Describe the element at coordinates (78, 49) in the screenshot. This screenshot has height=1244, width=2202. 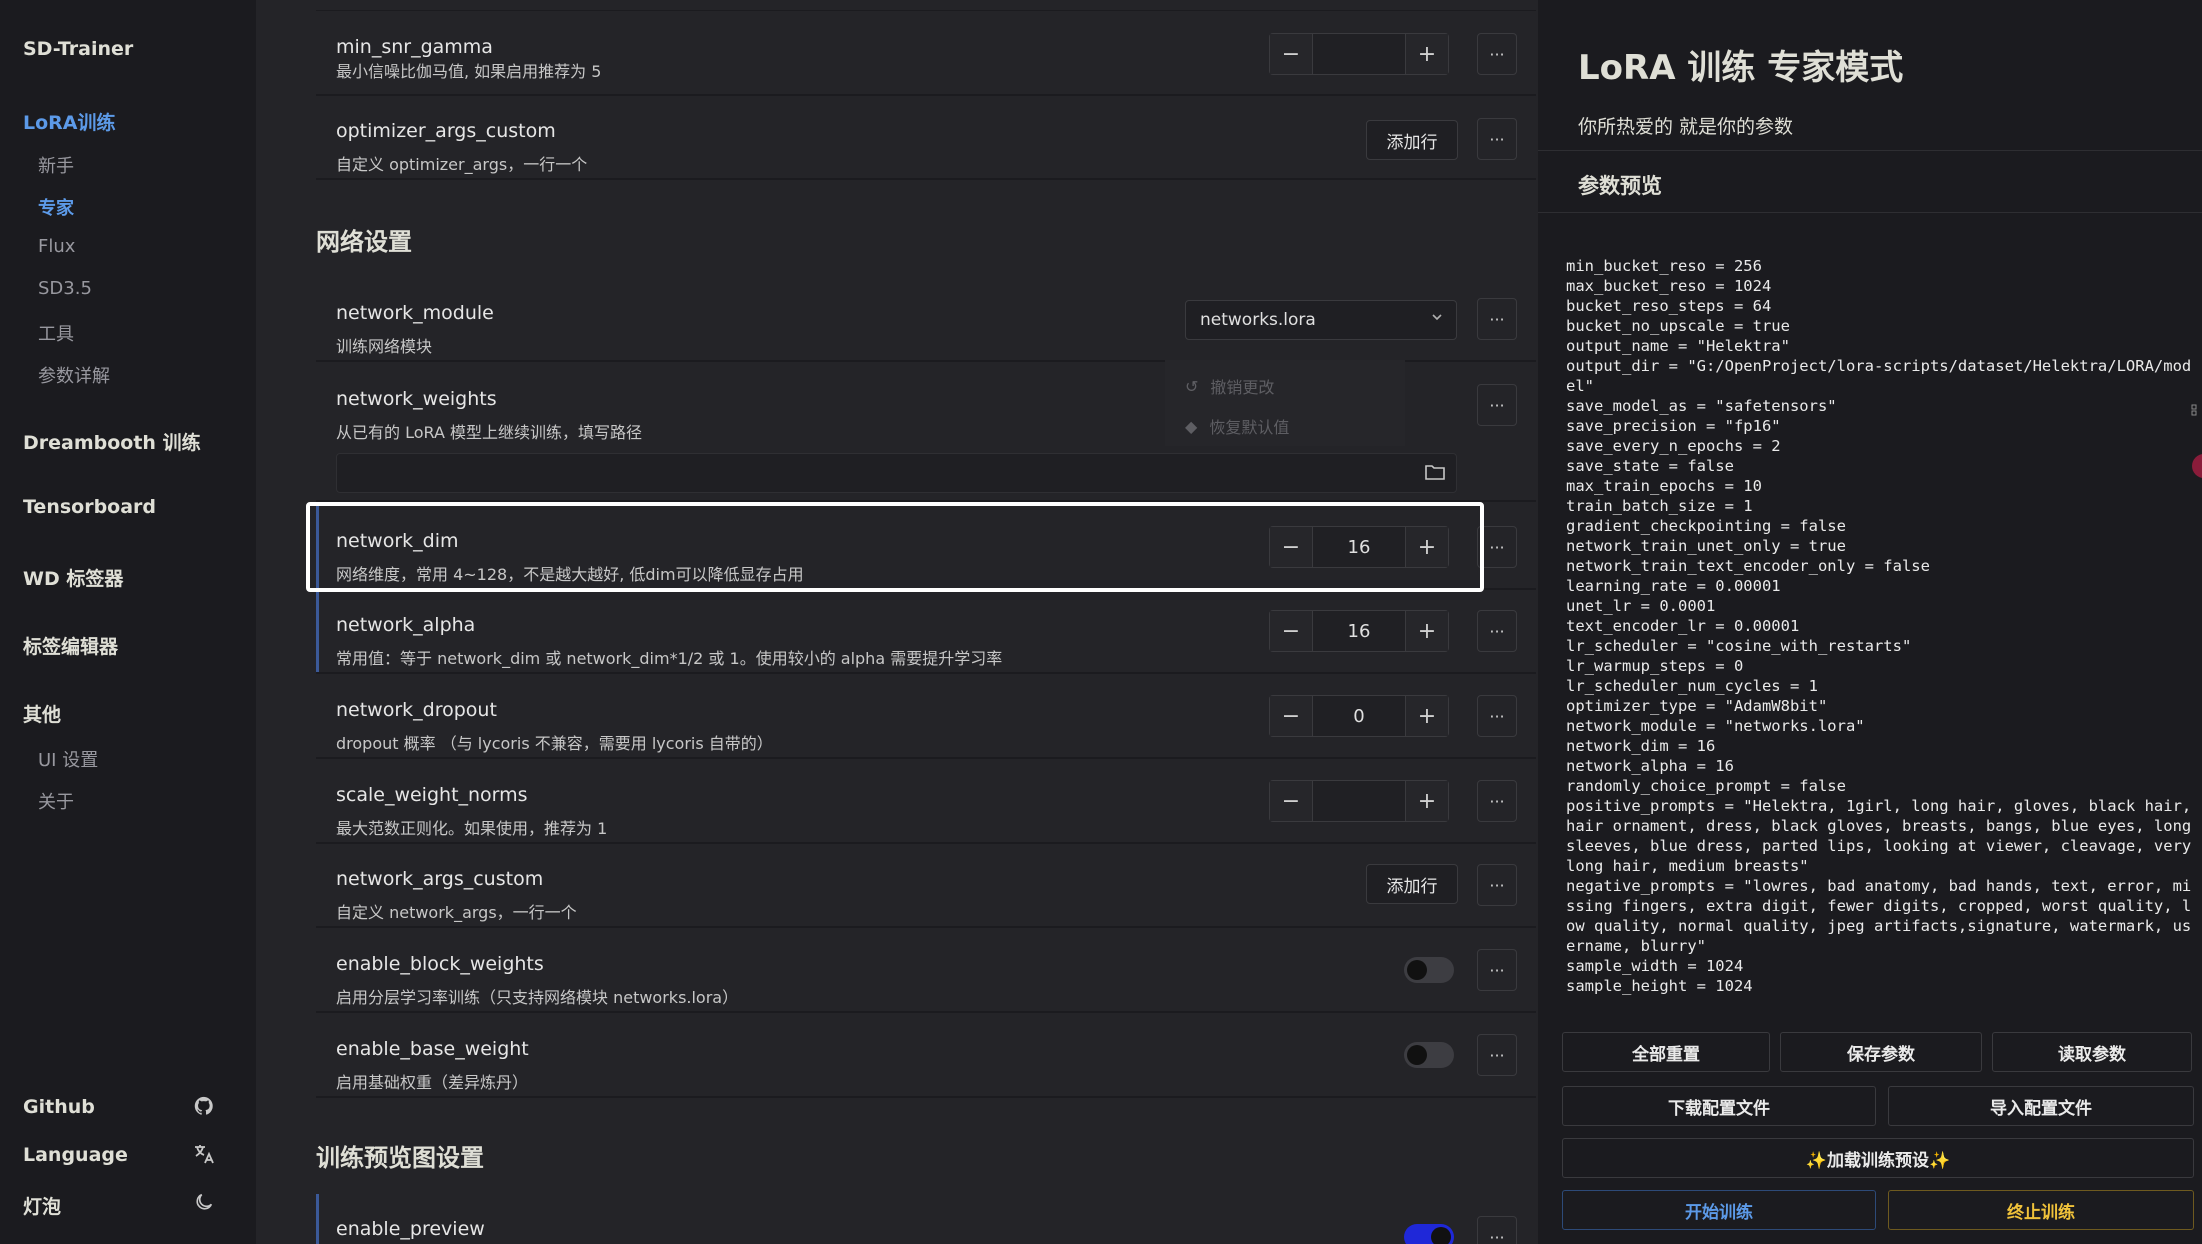
I see `brand-title: SD-Trainer` at that location.